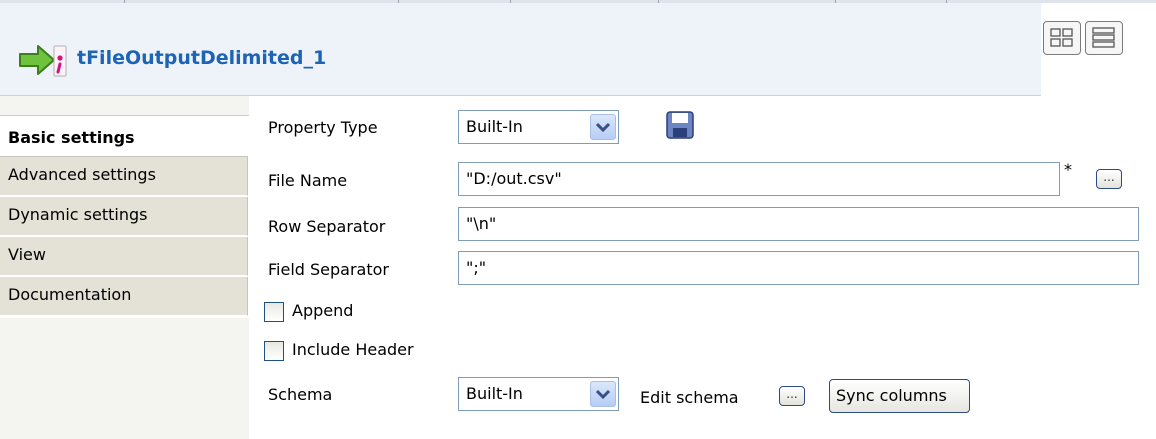  I want to click on tab-advanced-settings: Advanced settings, so click(124, 176).